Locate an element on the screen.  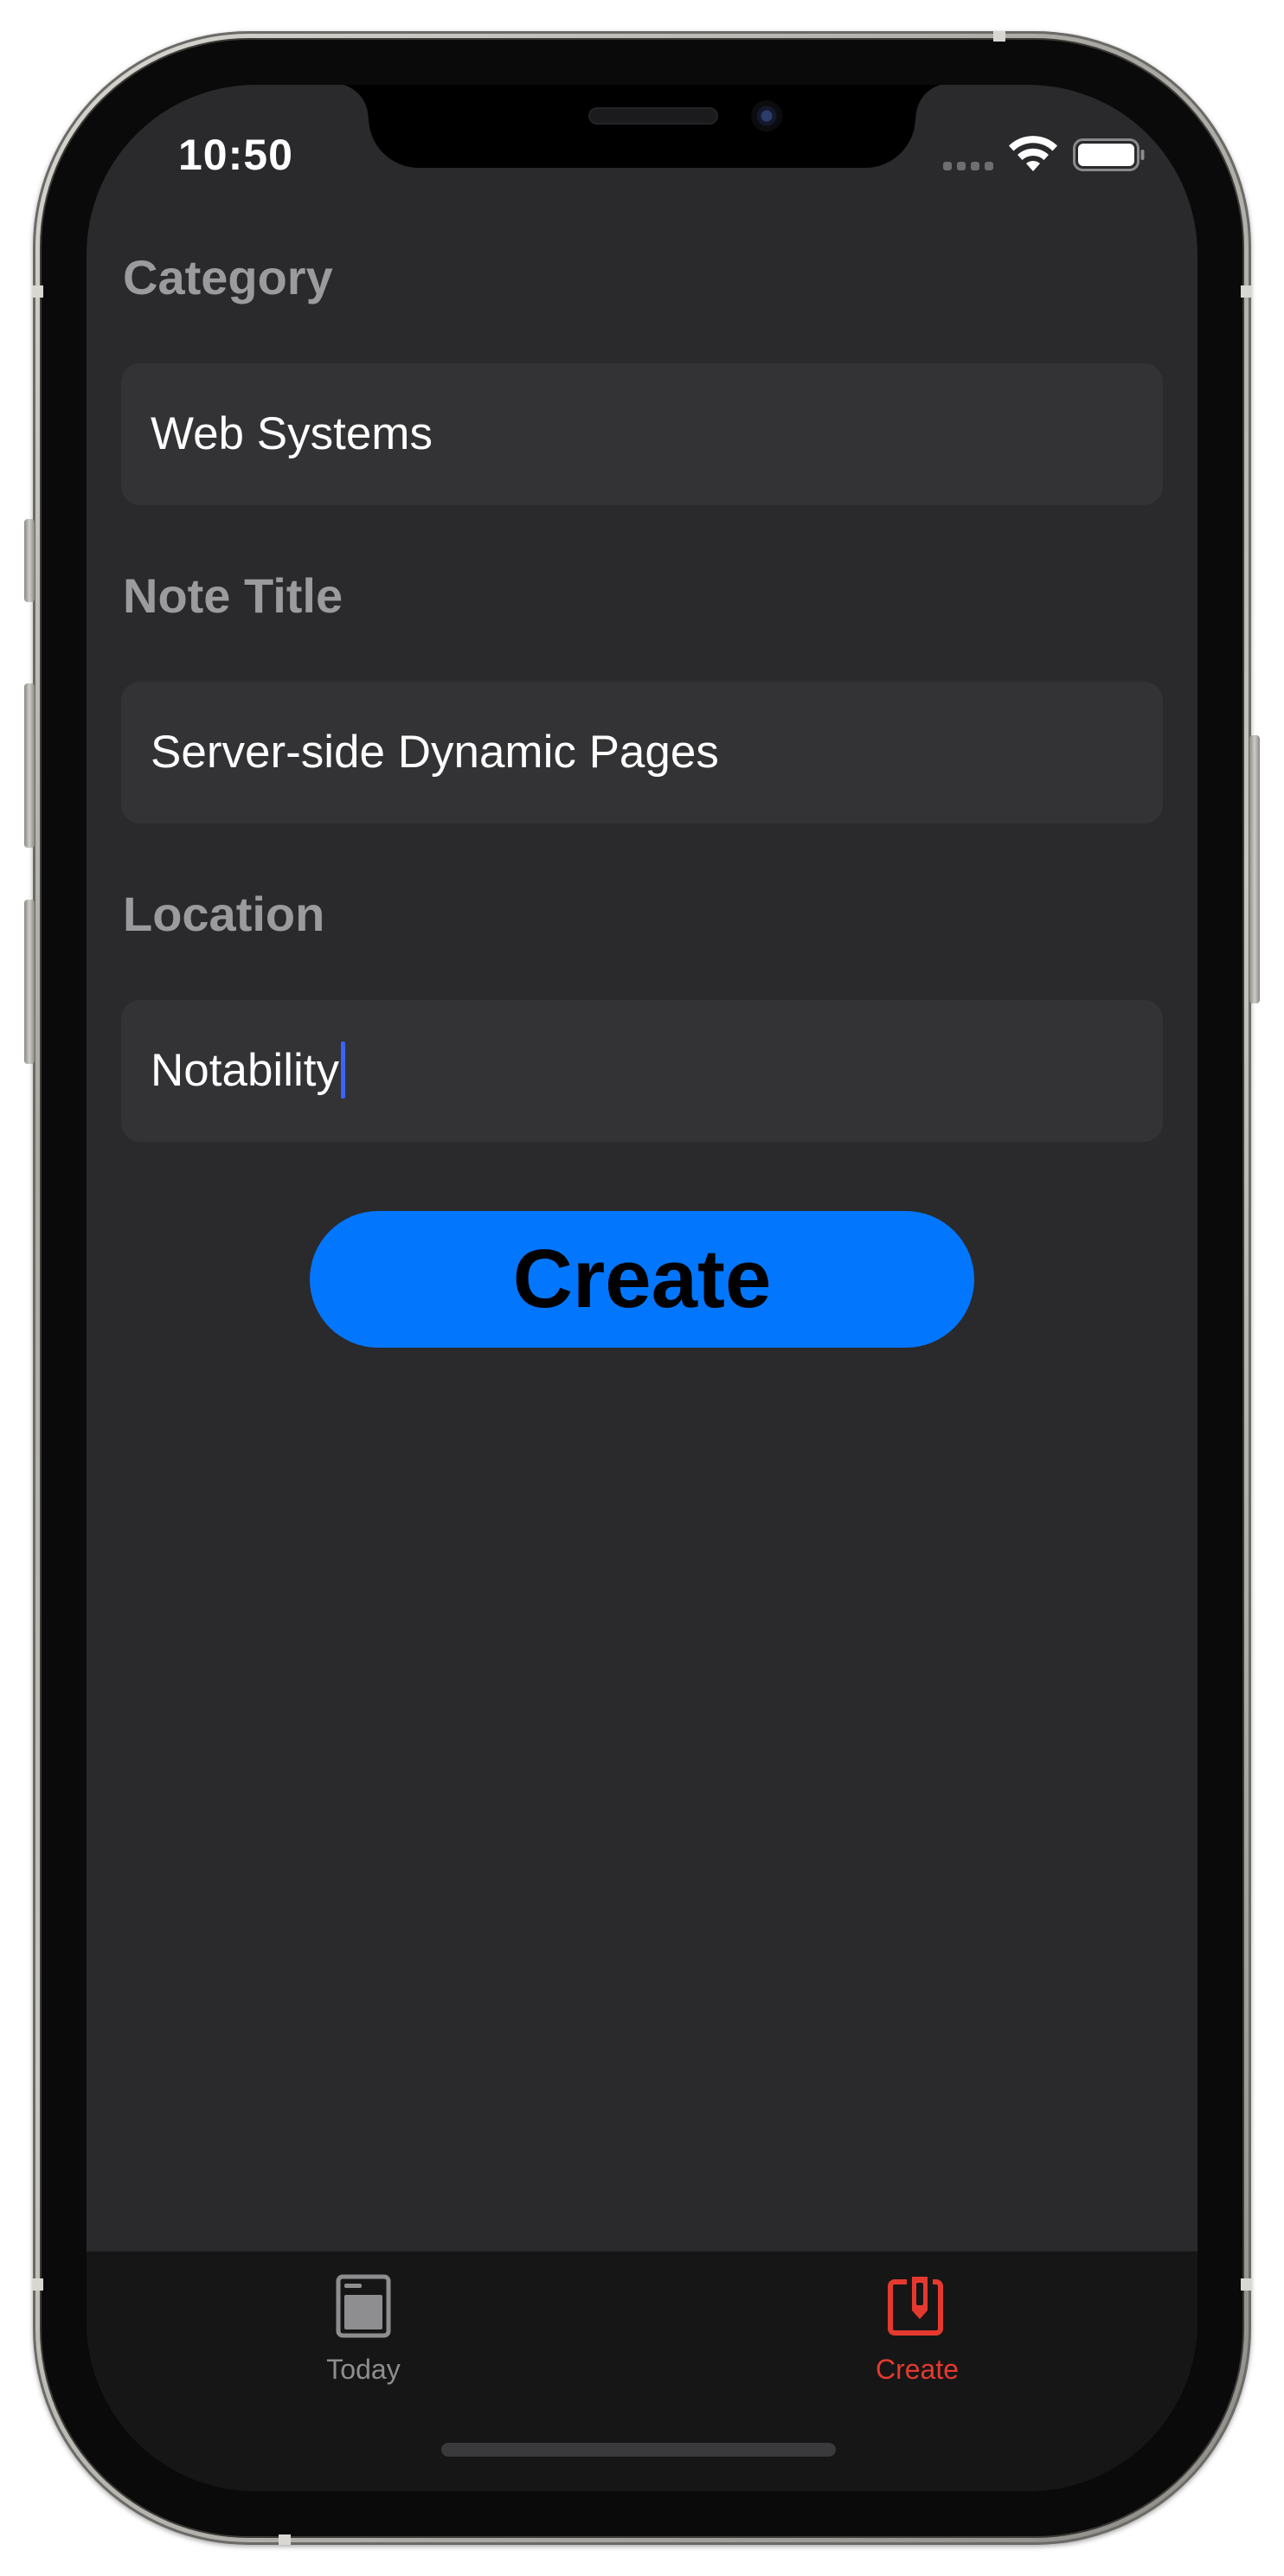
create-button: Create is located at coordinates (642, 1279).